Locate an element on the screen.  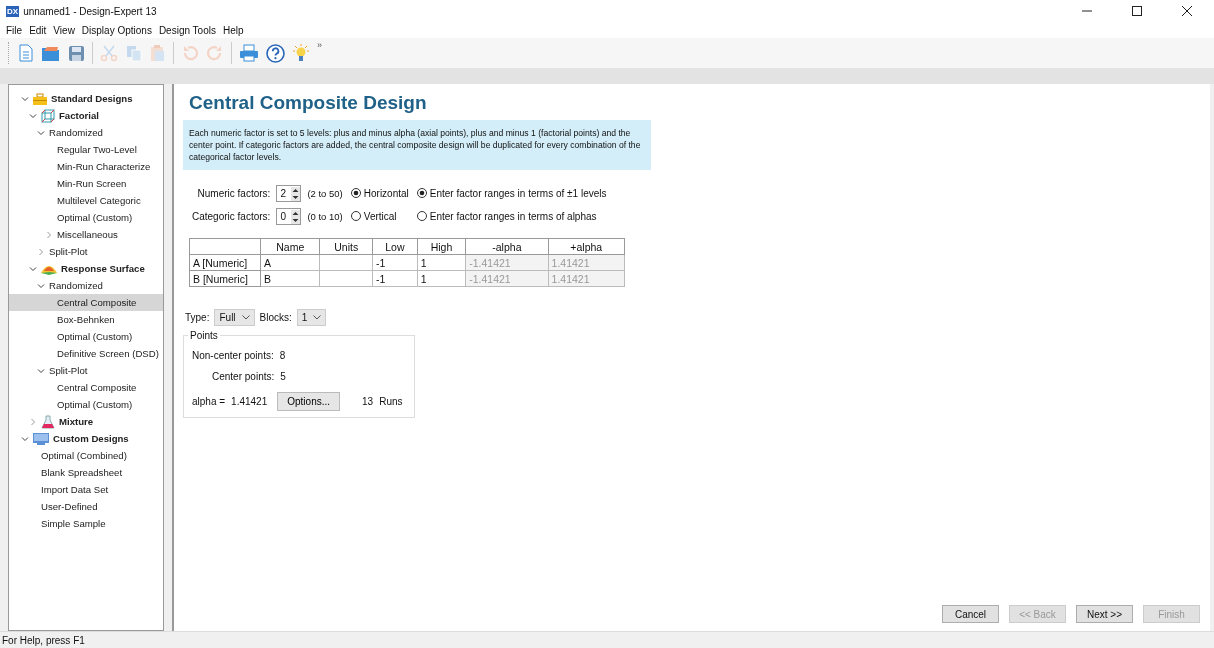
radio-label: Vertical is located at coordinates (380, 216).